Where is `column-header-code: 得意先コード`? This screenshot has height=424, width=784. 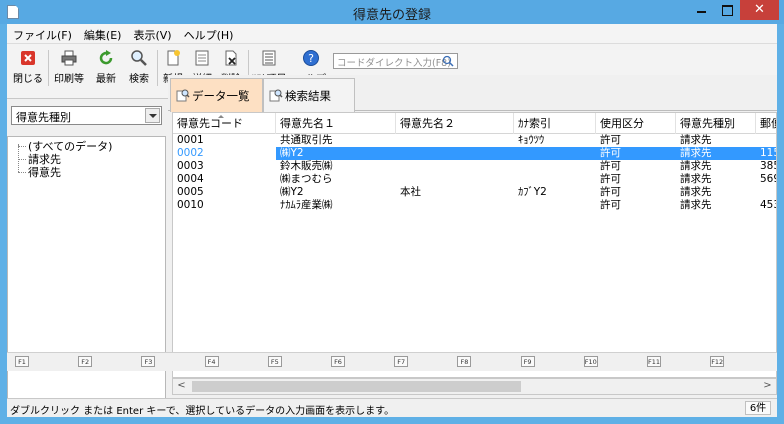 column-header-code: 得意先コード is located at coordinates (224, 123).